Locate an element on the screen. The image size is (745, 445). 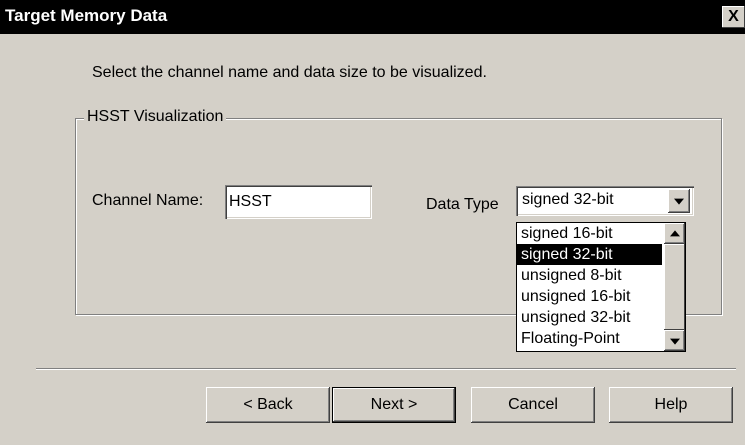
scroll-thumb is located at coordinates (674, 287).